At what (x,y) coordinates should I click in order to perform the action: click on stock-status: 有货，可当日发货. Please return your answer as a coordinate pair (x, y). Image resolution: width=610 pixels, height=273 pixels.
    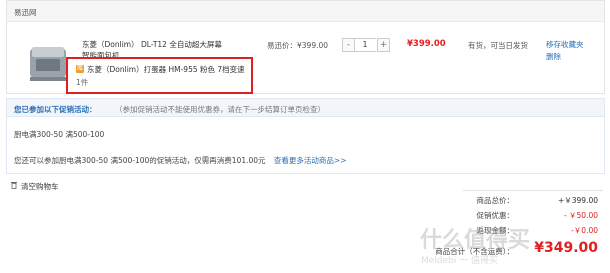
    Looking at the image, I should click on (498, 45).